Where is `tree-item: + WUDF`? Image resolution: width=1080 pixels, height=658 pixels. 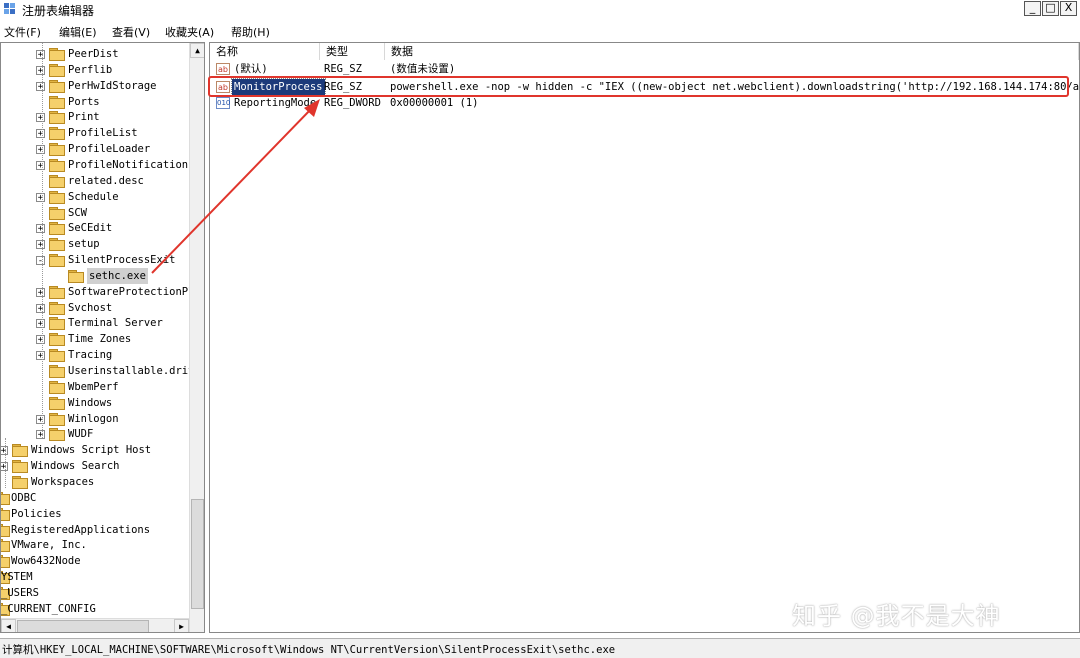
tree-item: + WUDF is located at coordinates (94, 434).